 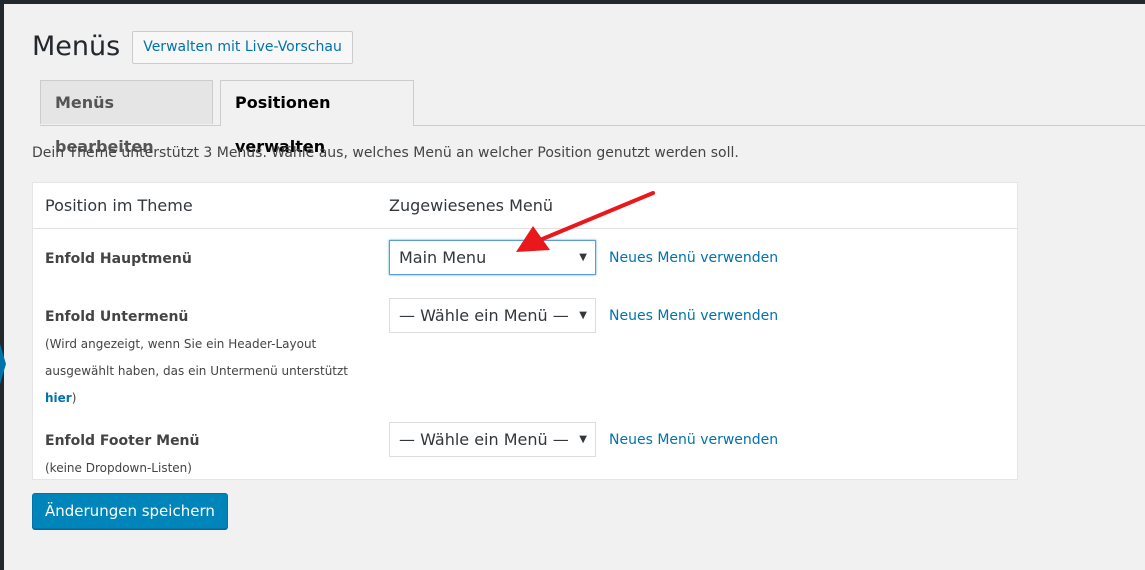 What do you see at coordinates (471, 205) in the screenshot?
I see `column-header-menu: Zugewiesenes Menü` at bounding box center [471, 205].